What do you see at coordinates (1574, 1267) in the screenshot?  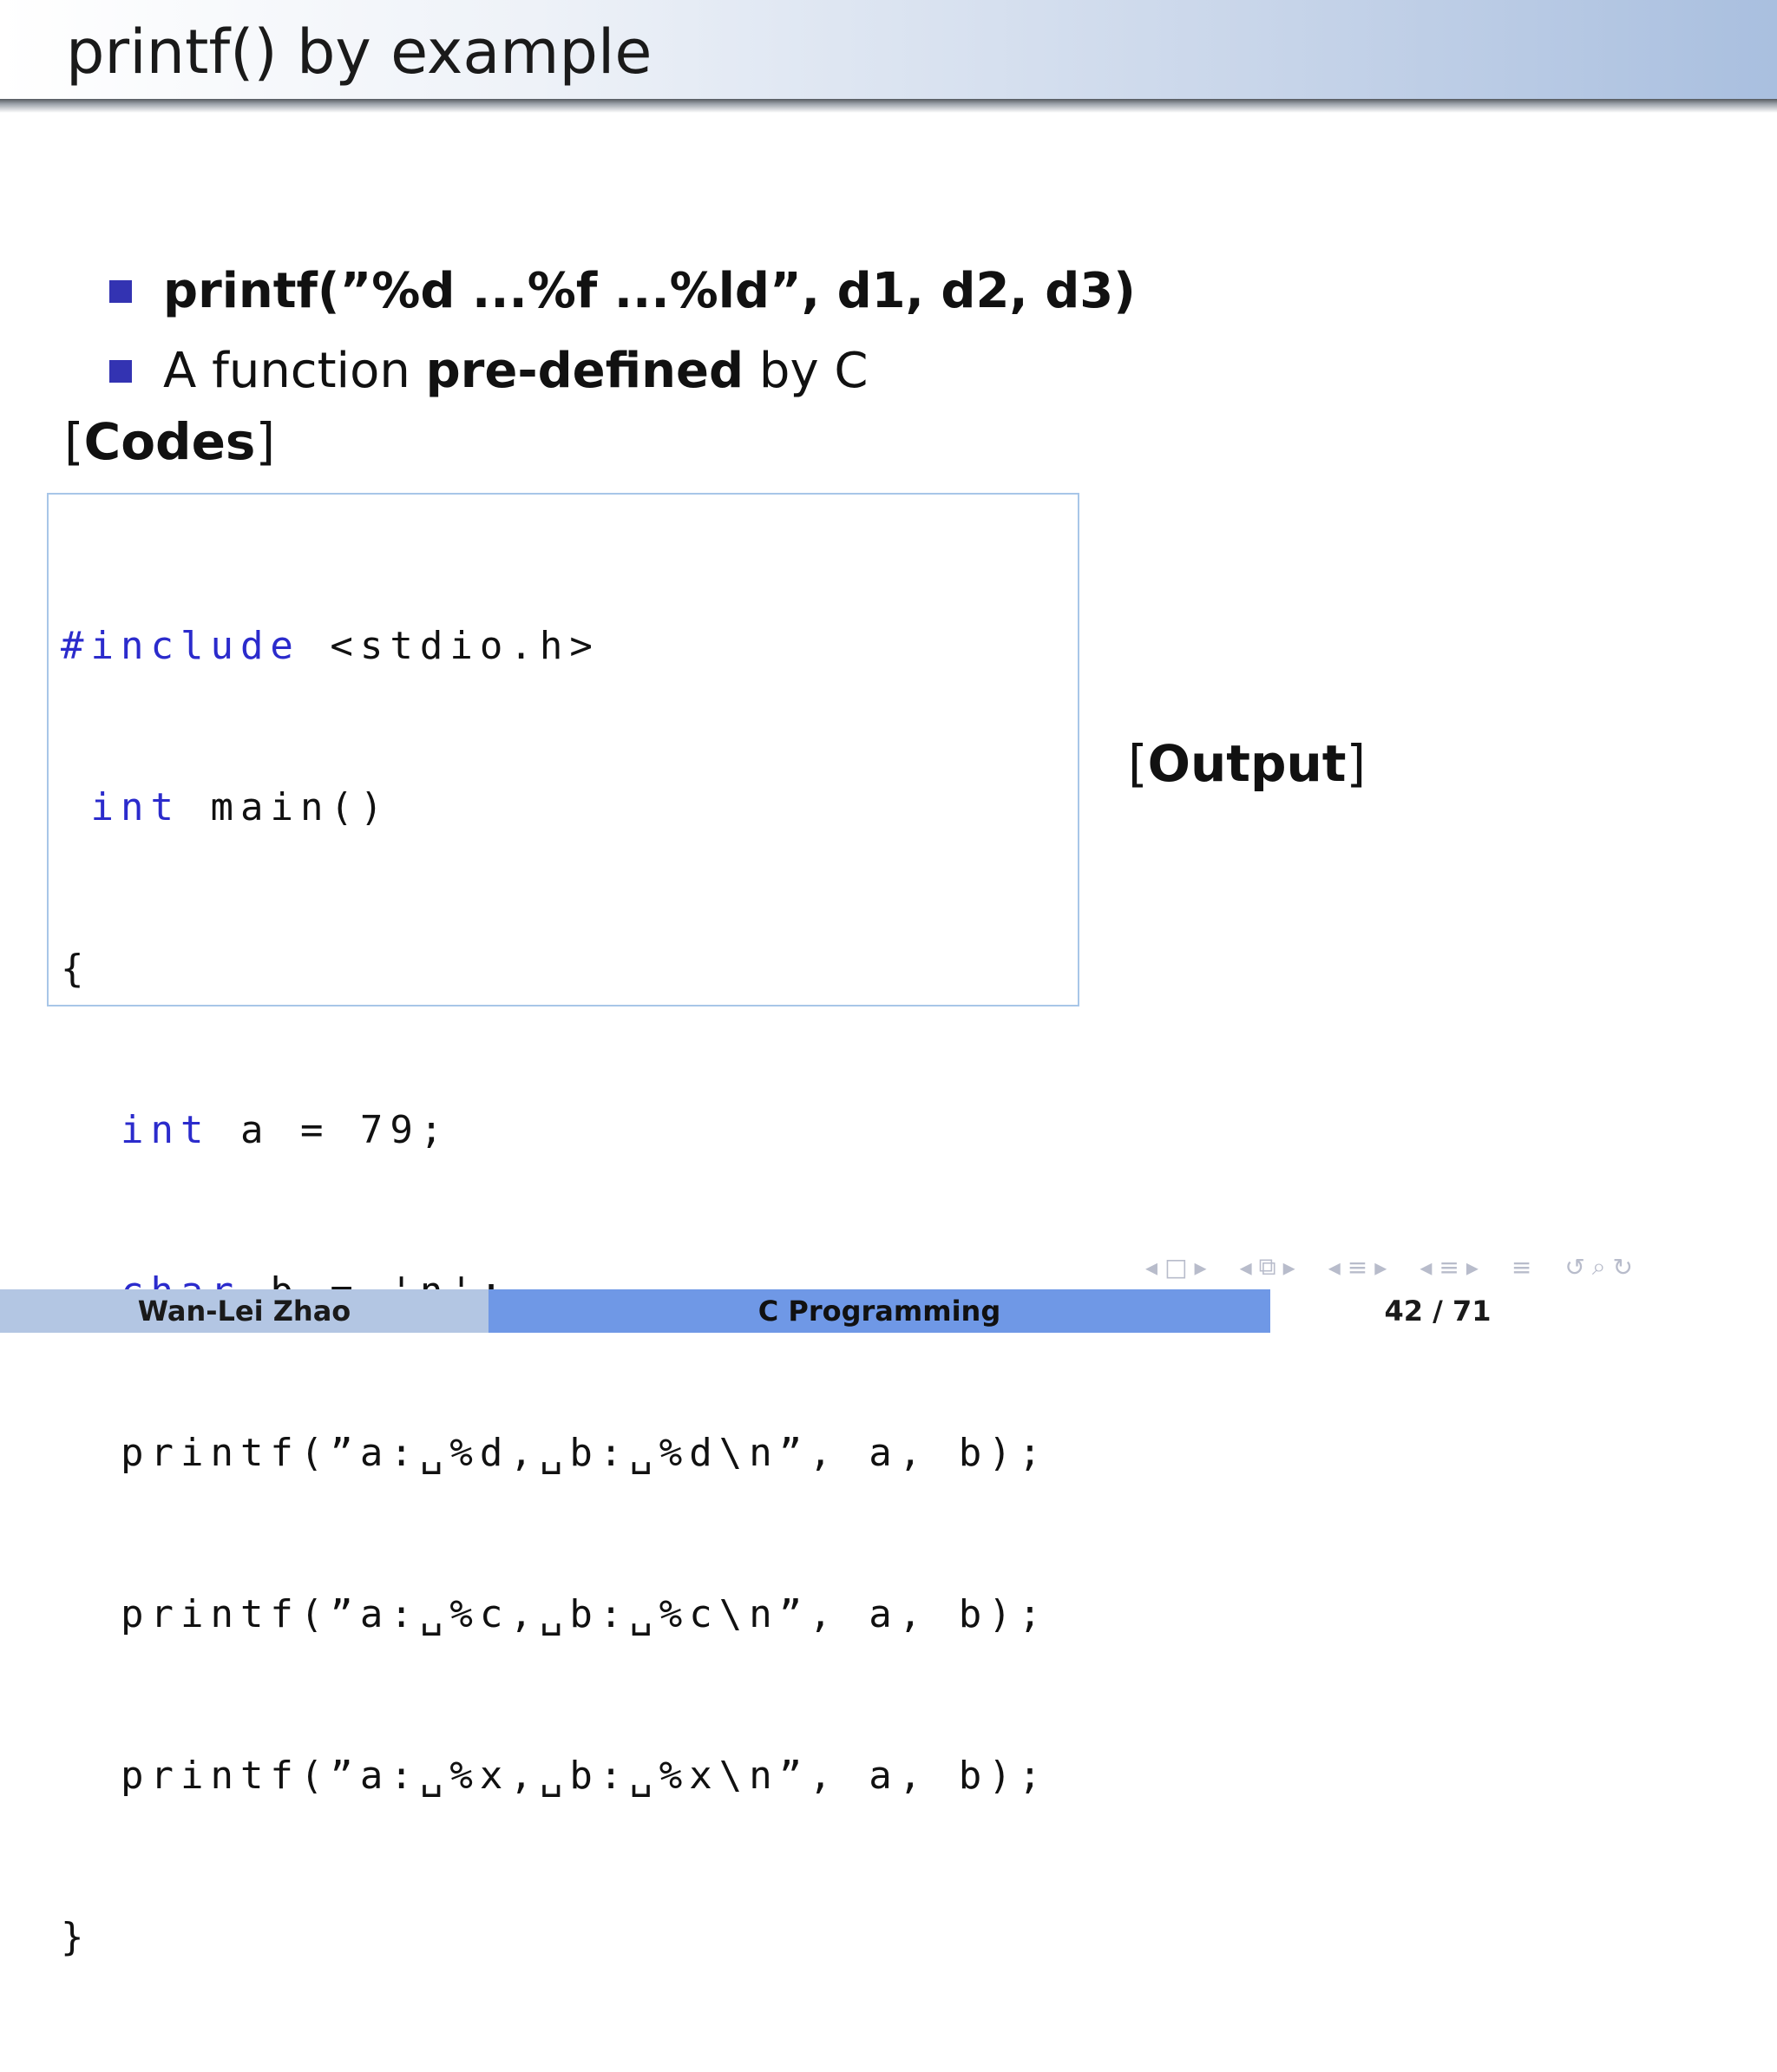 I see `back-icon: ↺` at bounding box center [1574, 1267].